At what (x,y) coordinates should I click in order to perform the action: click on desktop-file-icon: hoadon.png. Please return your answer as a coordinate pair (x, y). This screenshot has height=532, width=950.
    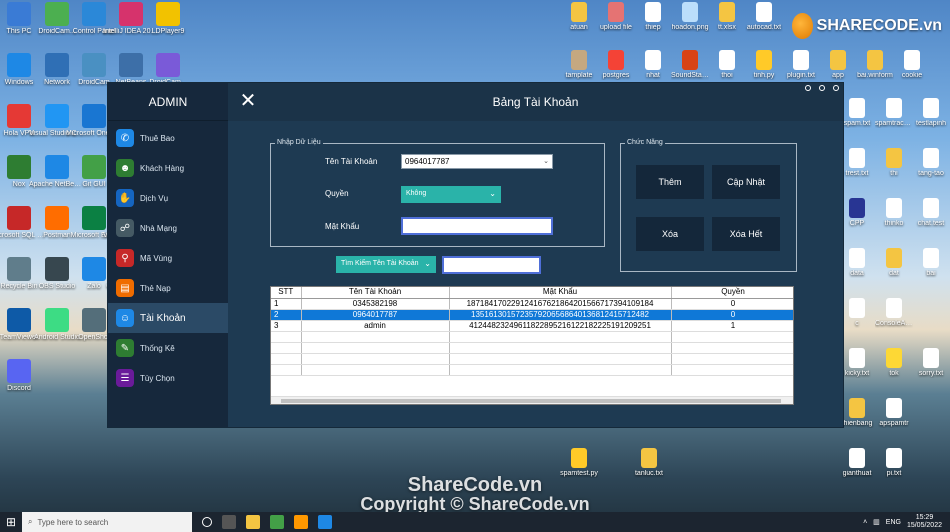
    Looking at the image, I should click on (690, 17).